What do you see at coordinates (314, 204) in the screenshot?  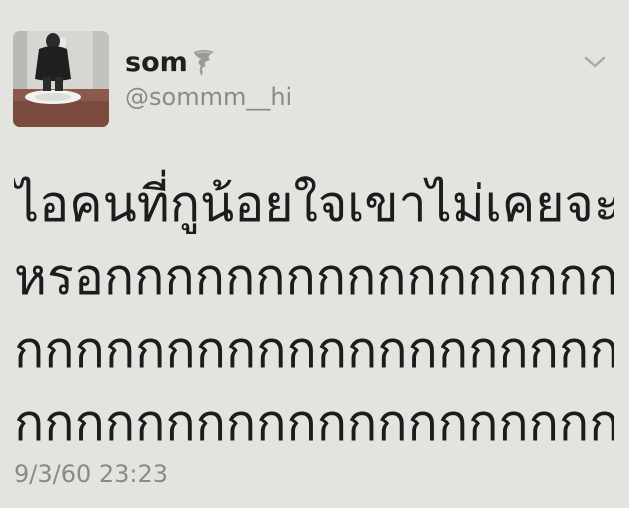 I see `tweet-text-line: ไอคนที่กูน้อยใจเขาไม่เคยจะรู้` at bounding box center [314, 204].